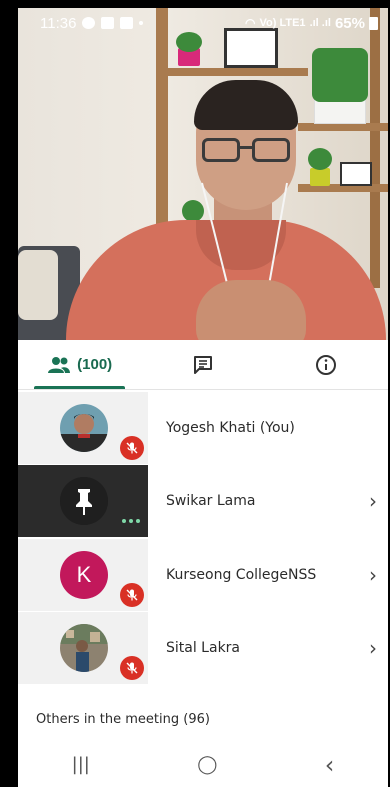 The height and width of the screenshot is (787, 390). What do you see at coordinates (141, 23) in the screenshot?
I see `notification-dot-icon` at bounding box center [141, 23].